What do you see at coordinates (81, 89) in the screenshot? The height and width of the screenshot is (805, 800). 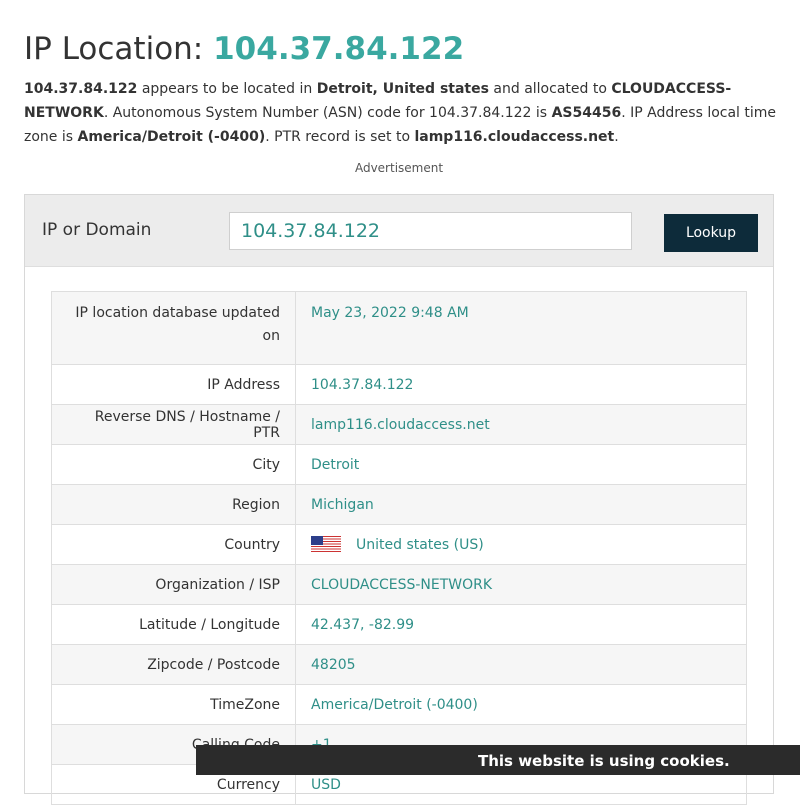 I see `intro-ip: 104.37.84.122` at bounding box center [81, 89].